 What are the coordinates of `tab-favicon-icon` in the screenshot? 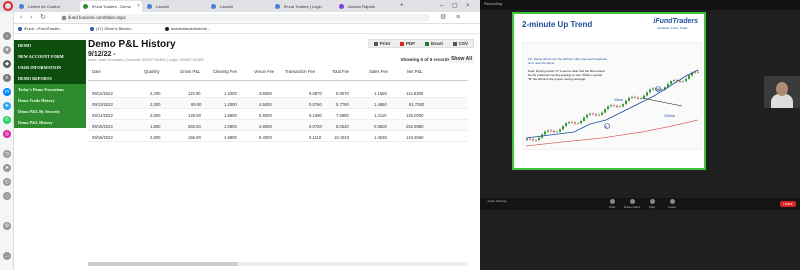 It's located at (341, 6).